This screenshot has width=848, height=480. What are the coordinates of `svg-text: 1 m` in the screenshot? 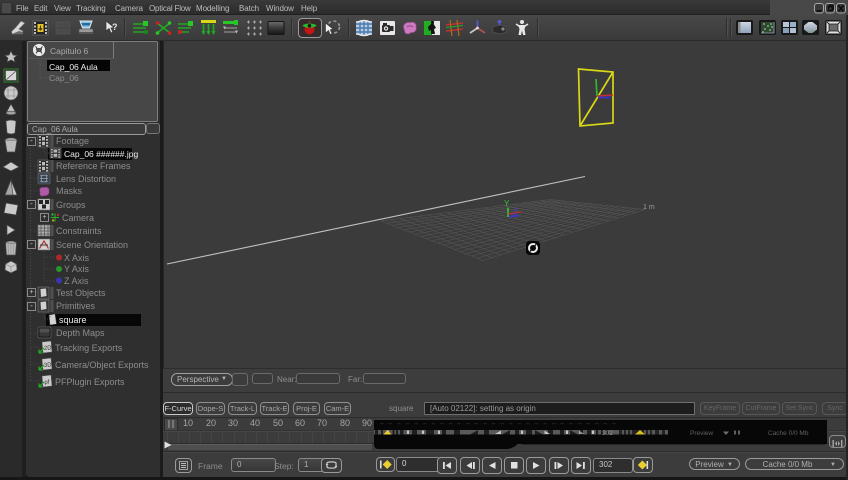 It's located at (649, 207).